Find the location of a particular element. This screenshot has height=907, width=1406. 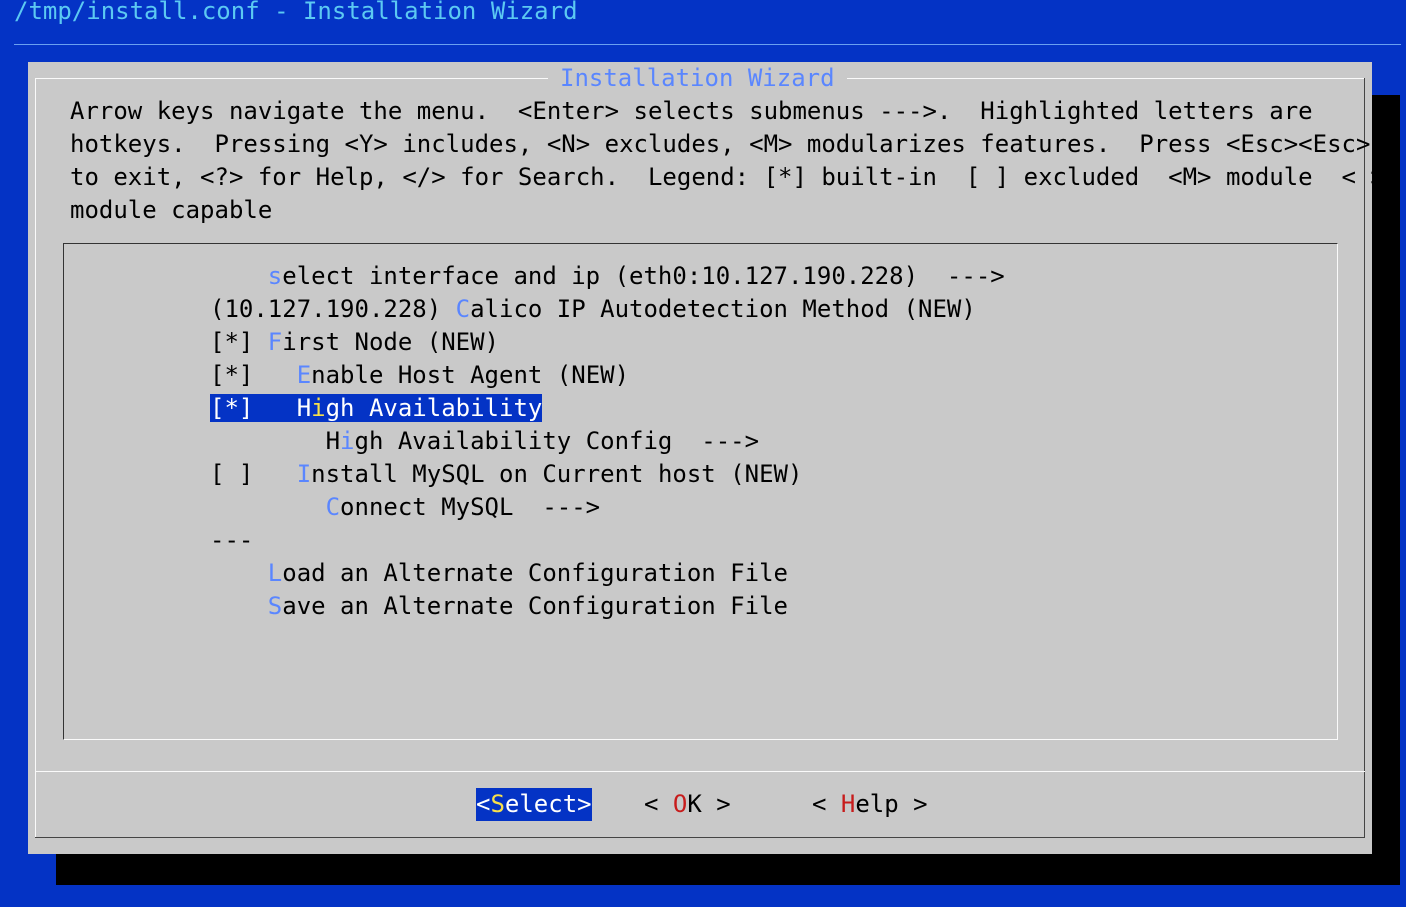

menu-item-label: onnect MySQL ---> is located at coordinates (470, 507).